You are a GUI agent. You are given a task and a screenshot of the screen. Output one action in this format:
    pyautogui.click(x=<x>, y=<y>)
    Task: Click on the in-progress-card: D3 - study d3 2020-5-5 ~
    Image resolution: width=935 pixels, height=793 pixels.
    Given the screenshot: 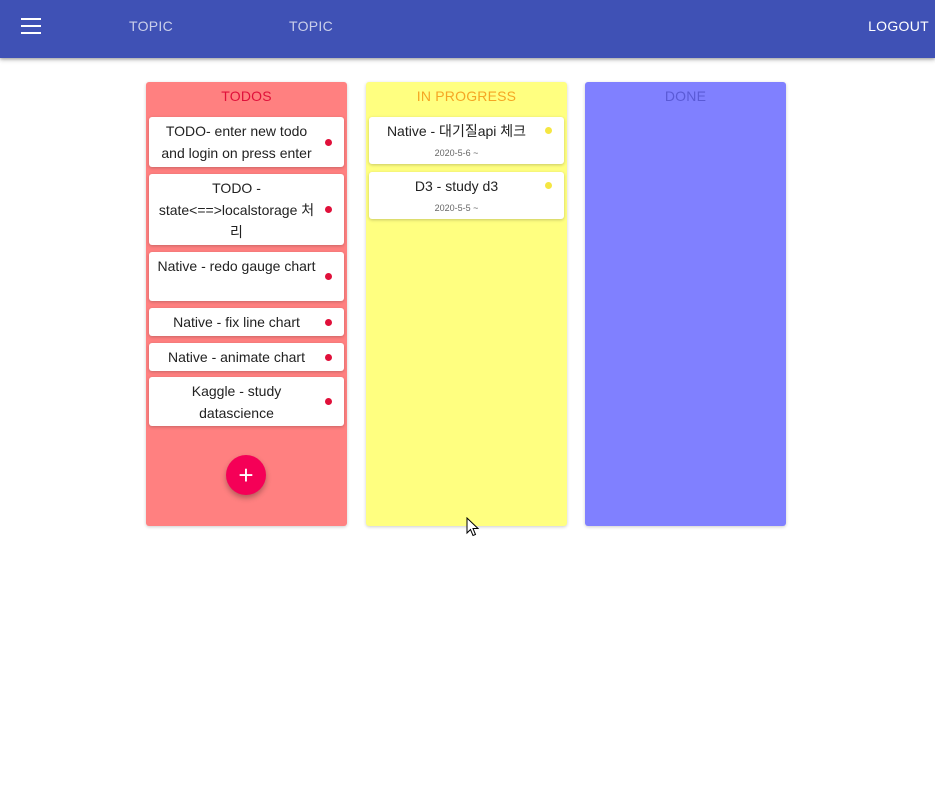 What is the action you would take?
    pyautogui.click(x=466, y=195)
    